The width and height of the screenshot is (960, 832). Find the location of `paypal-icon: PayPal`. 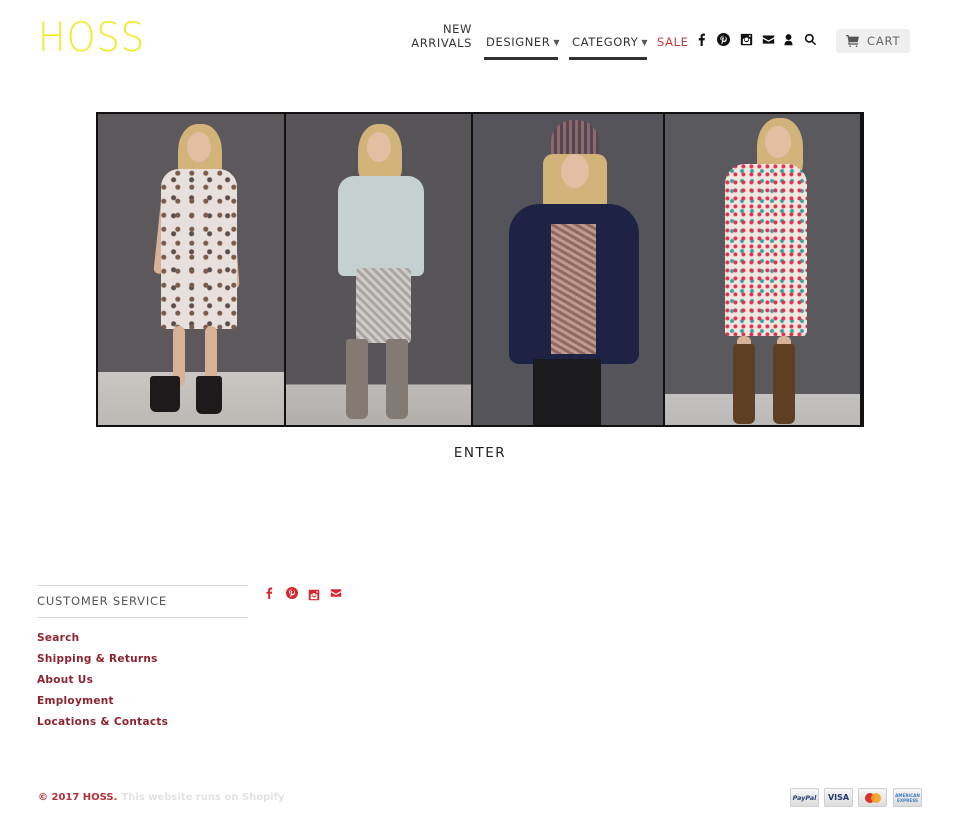

paypal-icon: PayPal is located at coordinates (804, 797).